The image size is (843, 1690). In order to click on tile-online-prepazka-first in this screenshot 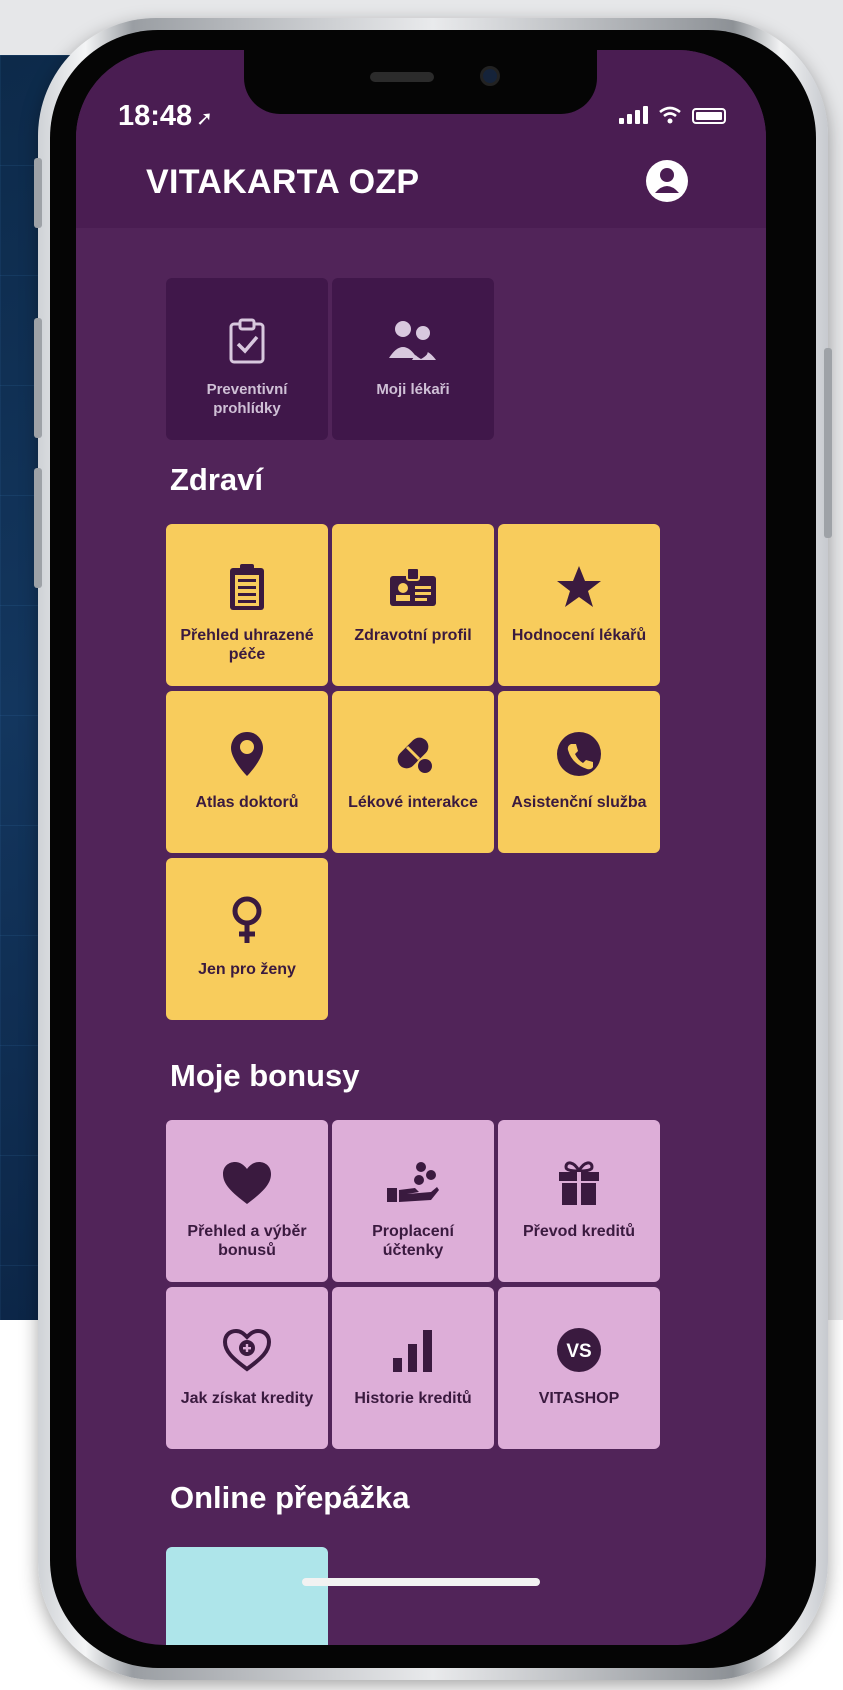, I will do `click(247, 1596)`.